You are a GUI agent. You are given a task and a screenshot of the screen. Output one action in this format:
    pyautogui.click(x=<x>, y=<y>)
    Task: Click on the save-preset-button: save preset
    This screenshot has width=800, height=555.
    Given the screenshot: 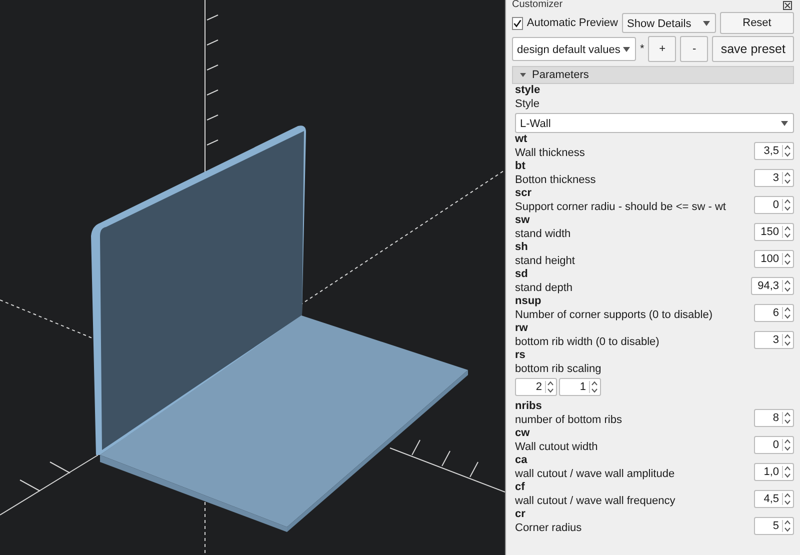 What is the action you would take?
    pyautogui.click(x=753, y=49)
    